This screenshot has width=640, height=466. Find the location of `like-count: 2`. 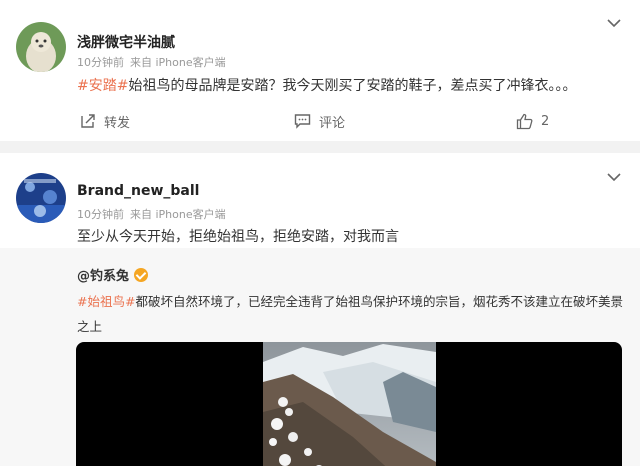

like-count: 2 is located at coordinates (545, 121).